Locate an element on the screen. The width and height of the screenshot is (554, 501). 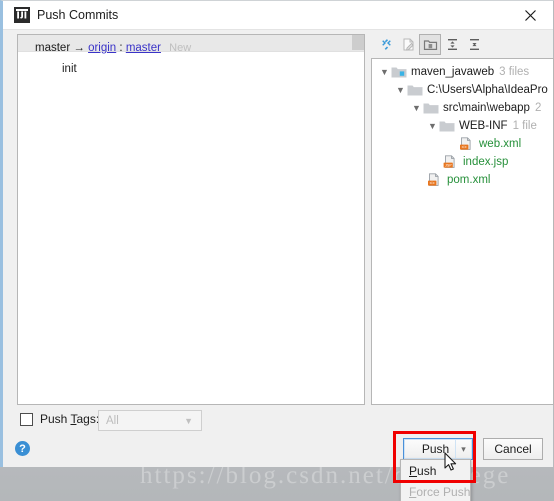
push-tags-select-value: All is located at coordinates (112, 420).